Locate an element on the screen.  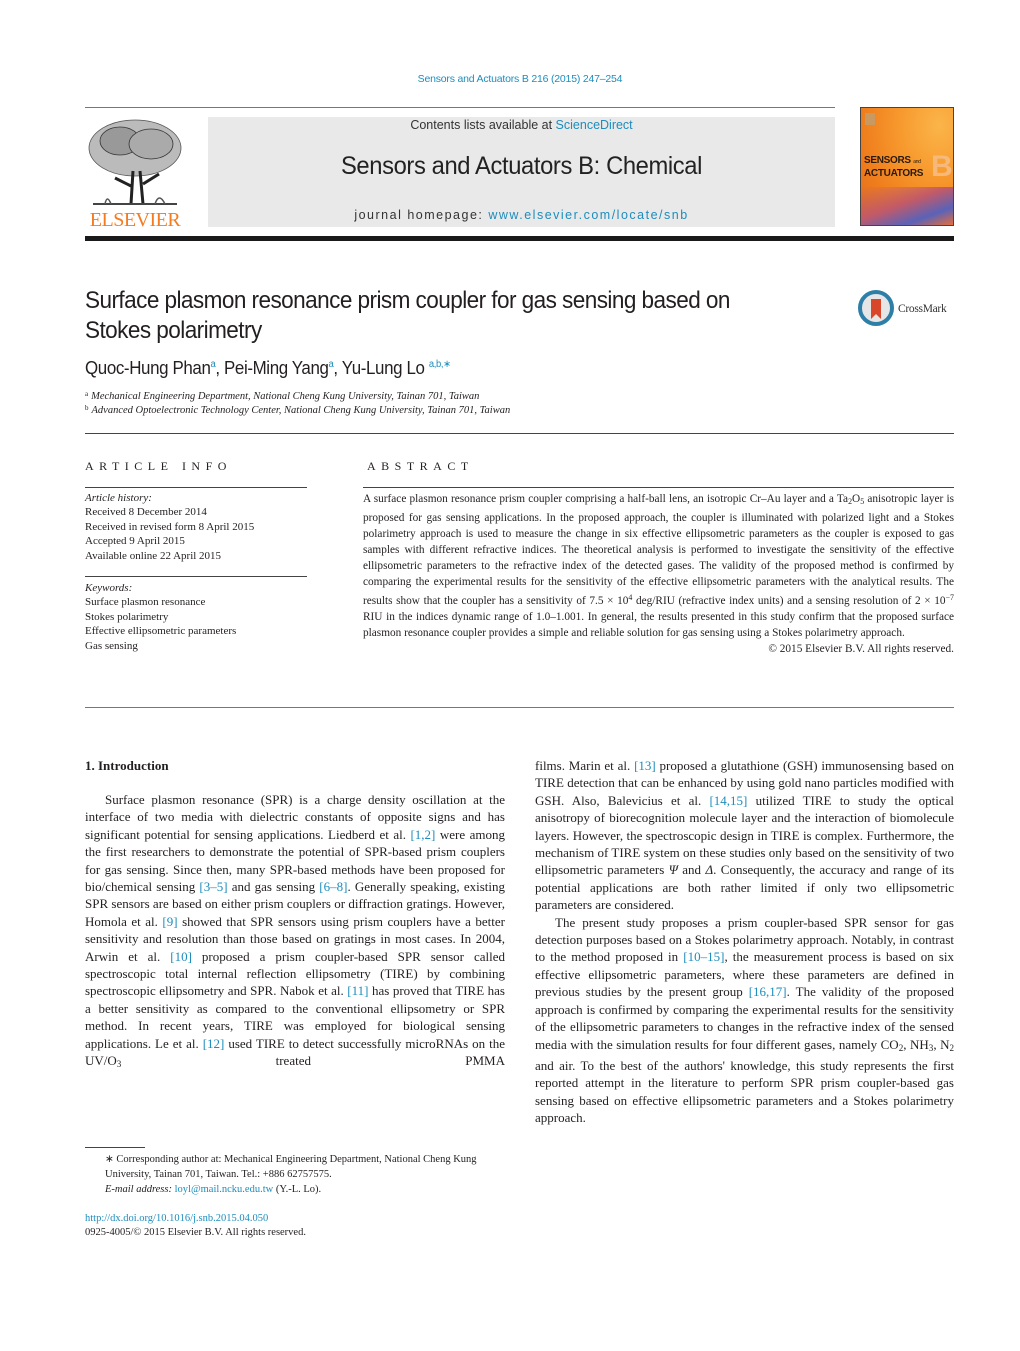
header-rule is located at coordinates (460, 107).